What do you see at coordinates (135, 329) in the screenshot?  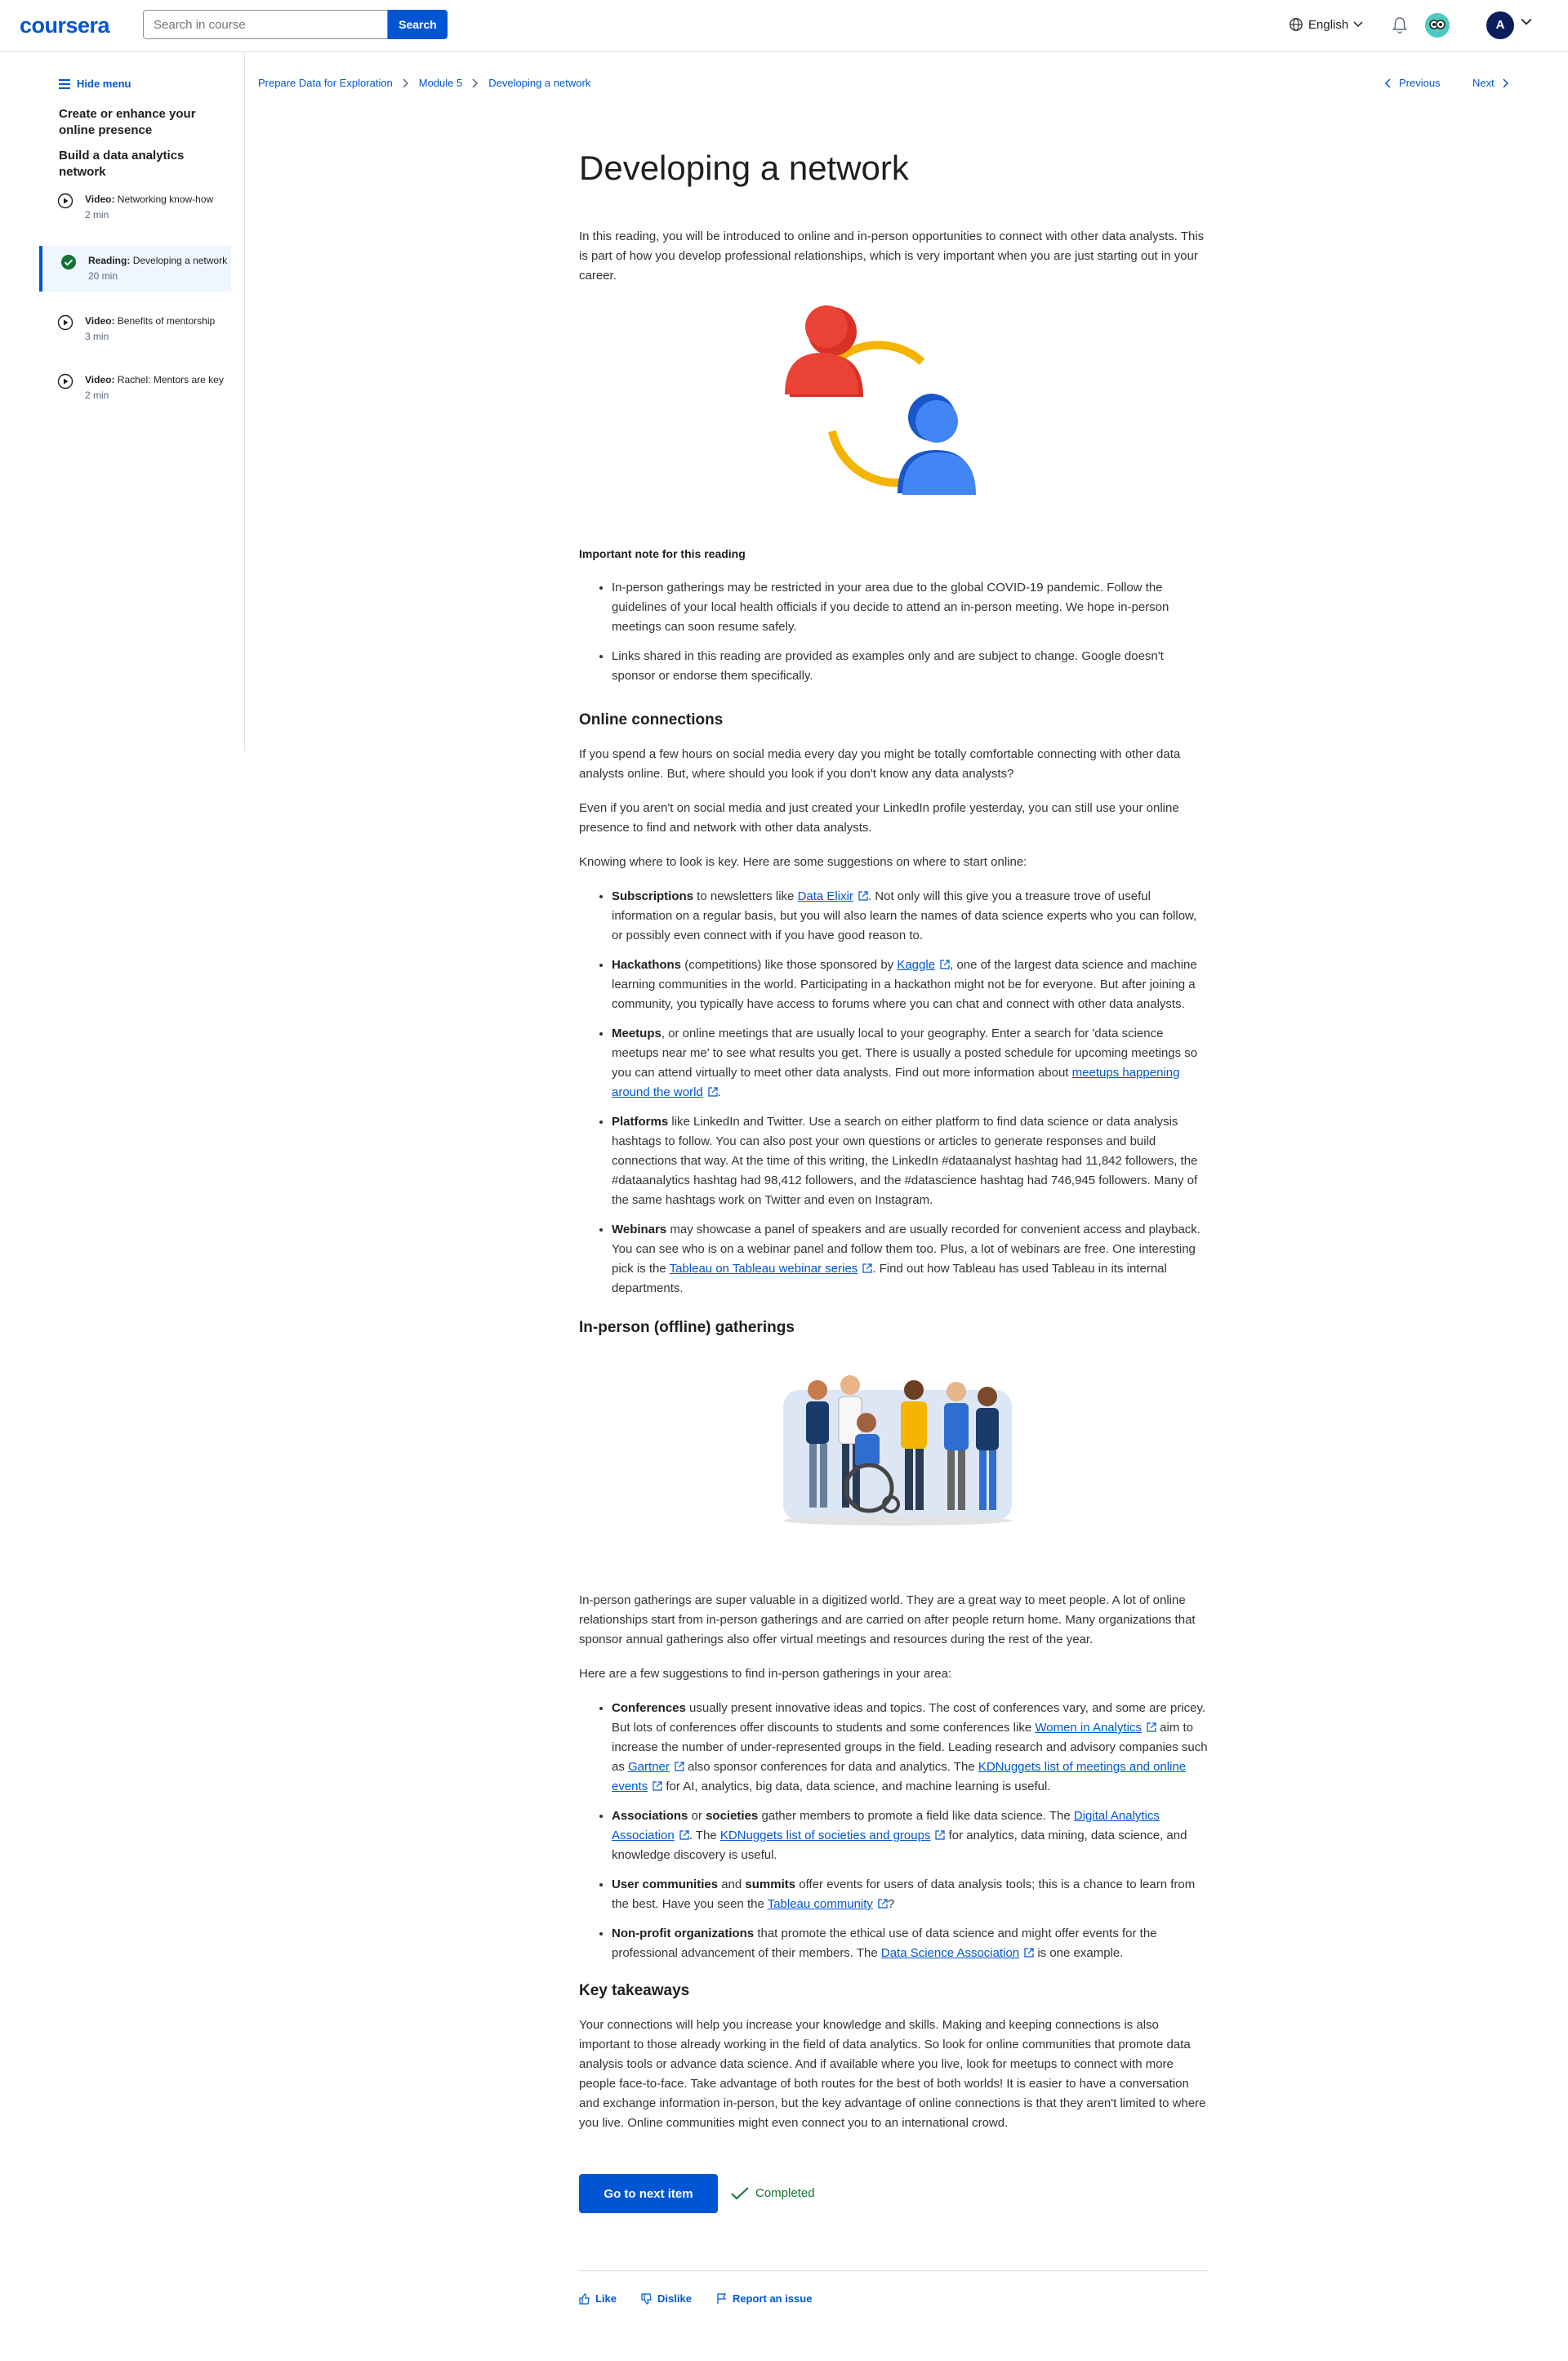 I see `sidebar-item-benefits-of-mentorship: Video: Benefits of mentorship 3 min` at bounding box center [135, 329].